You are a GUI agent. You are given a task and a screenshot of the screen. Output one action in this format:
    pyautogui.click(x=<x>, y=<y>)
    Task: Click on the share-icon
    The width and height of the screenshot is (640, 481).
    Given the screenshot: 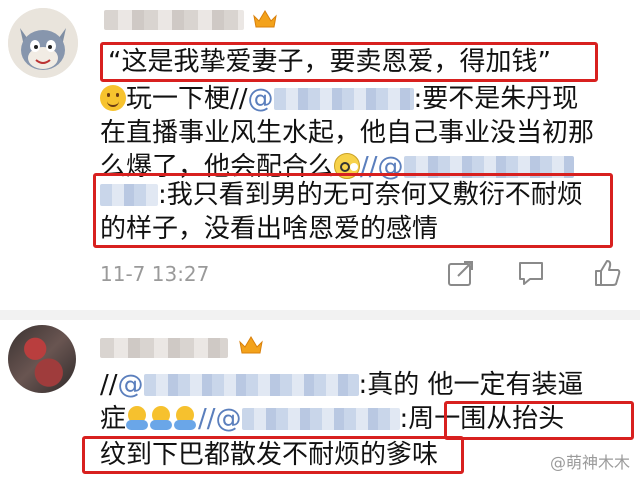 What is the action you would take?
    pyautogui.click(x=461, y=273)
    